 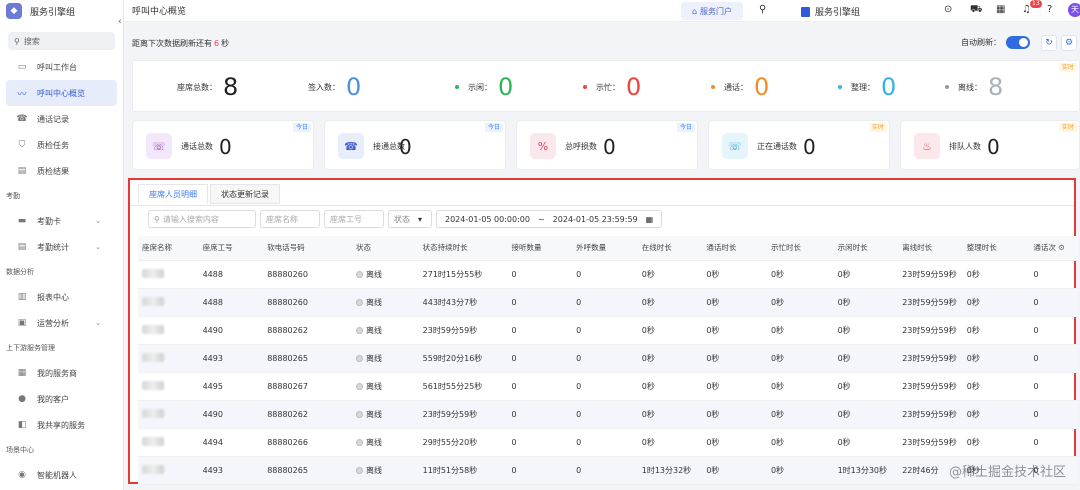 I want to click on column-header: 通话时长, so click(x=734, y=248).